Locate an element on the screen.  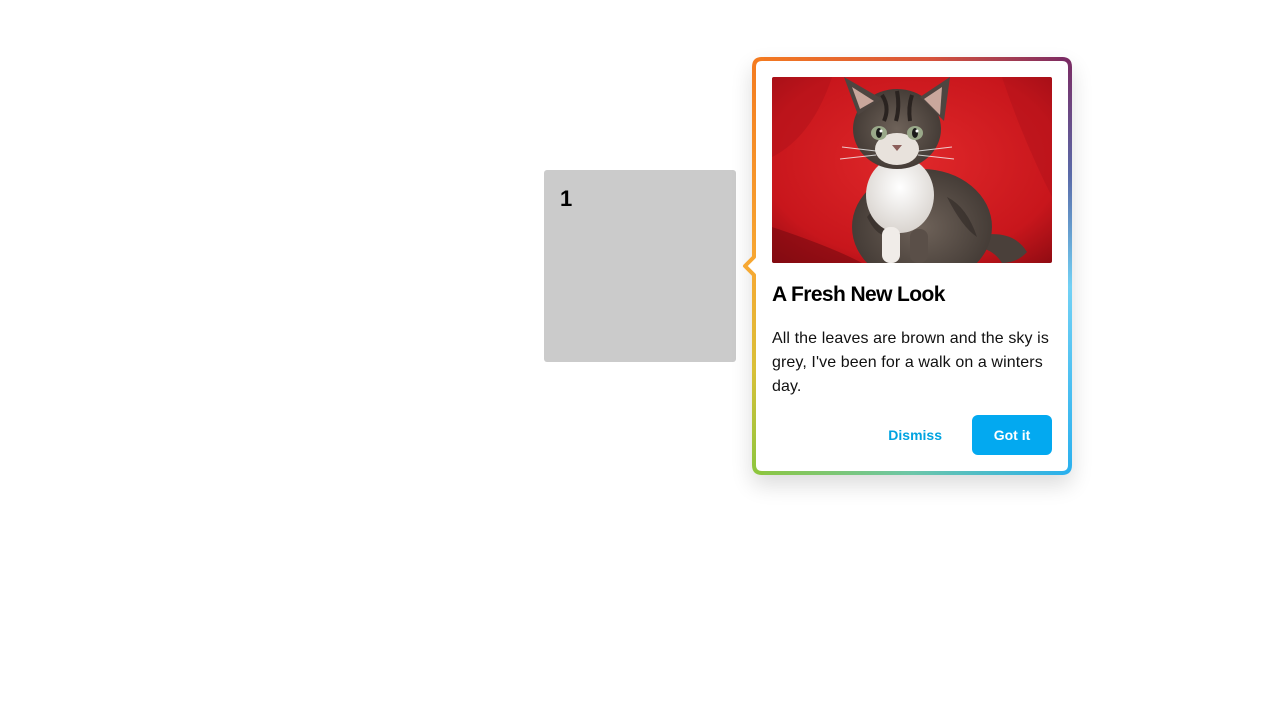
tooltip-actions: Dismiss Got it is located at coordinates (912, 435).